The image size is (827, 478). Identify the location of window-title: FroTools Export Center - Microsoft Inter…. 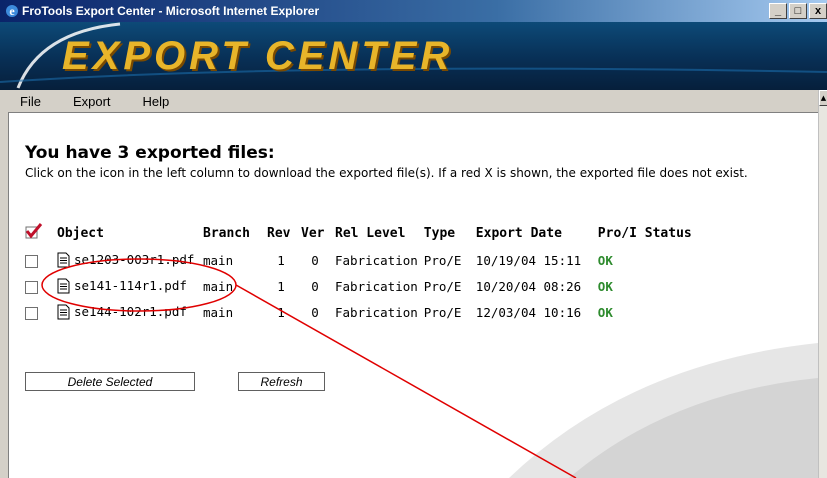
(171, 11).